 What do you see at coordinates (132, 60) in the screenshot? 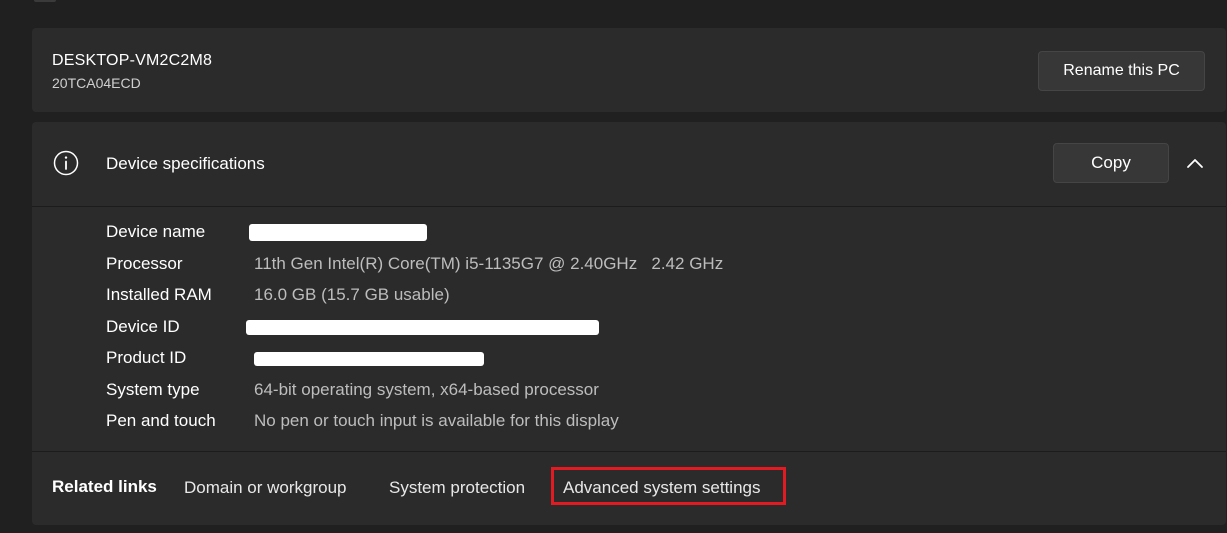
I see `pc-name: DESKTOP-VM2C2M8` at bounding box center [132, 60].